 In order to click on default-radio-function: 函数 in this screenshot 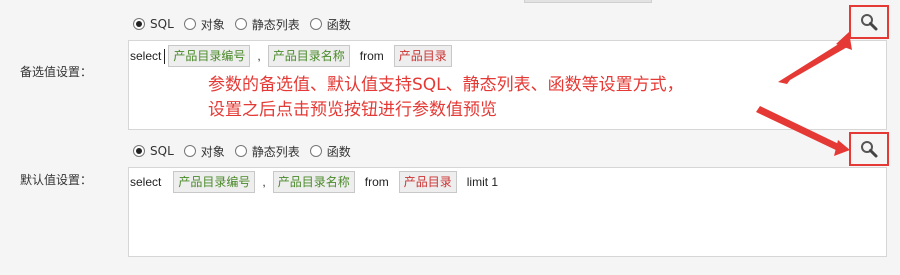, I will do `click(330, 151)`.